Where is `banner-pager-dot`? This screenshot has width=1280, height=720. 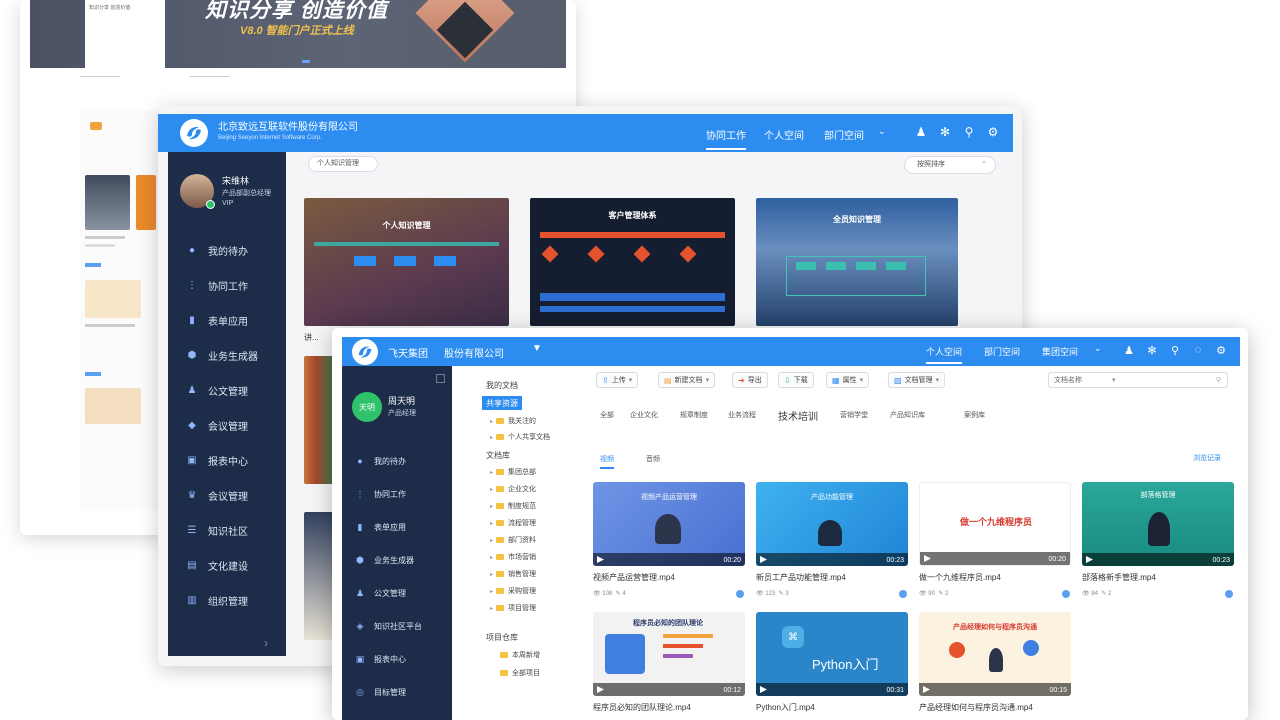 banner-pager-dot is located at coordinates (306, 61).